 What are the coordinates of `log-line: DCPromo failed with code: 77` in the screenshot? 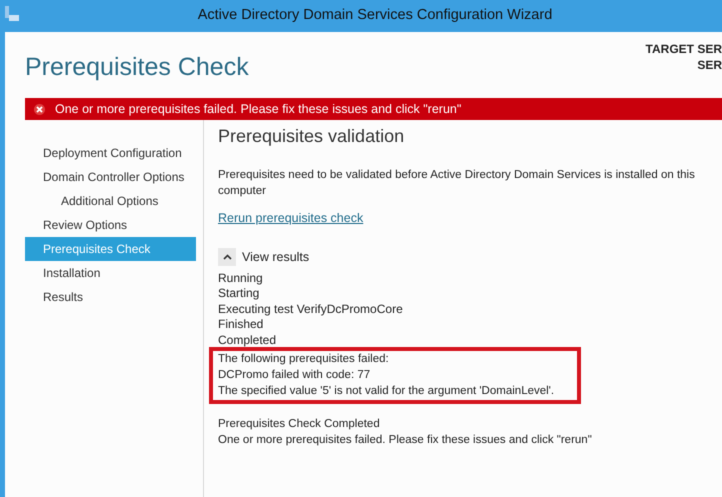 It's located at (294, 376).